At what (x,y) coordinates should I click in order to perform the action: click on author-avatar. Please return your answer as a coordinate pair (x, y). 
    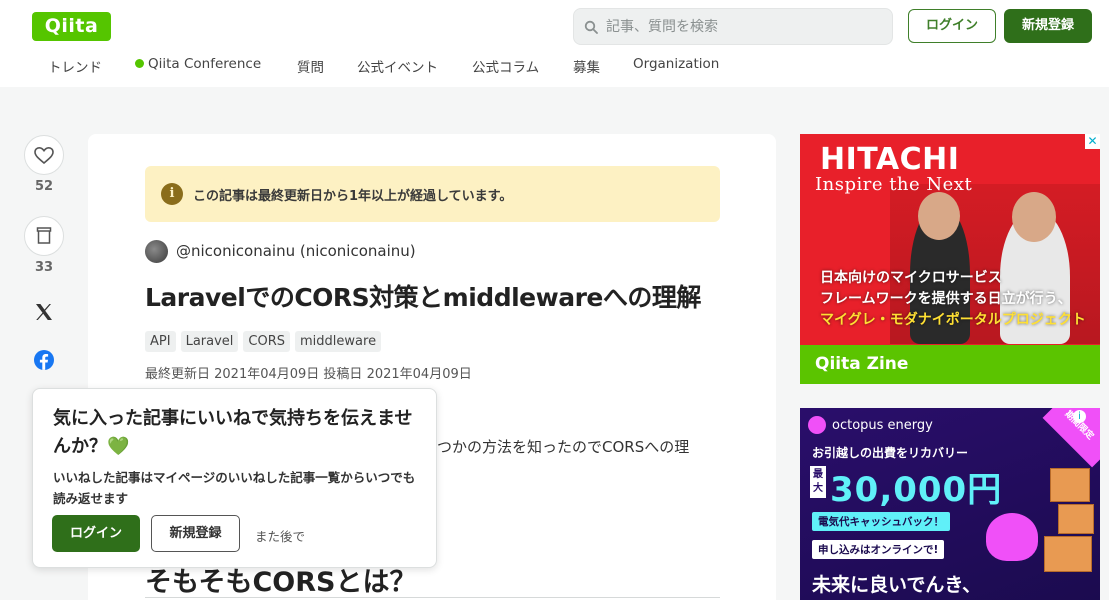
    Looking at the image, I should click on (156, 251).